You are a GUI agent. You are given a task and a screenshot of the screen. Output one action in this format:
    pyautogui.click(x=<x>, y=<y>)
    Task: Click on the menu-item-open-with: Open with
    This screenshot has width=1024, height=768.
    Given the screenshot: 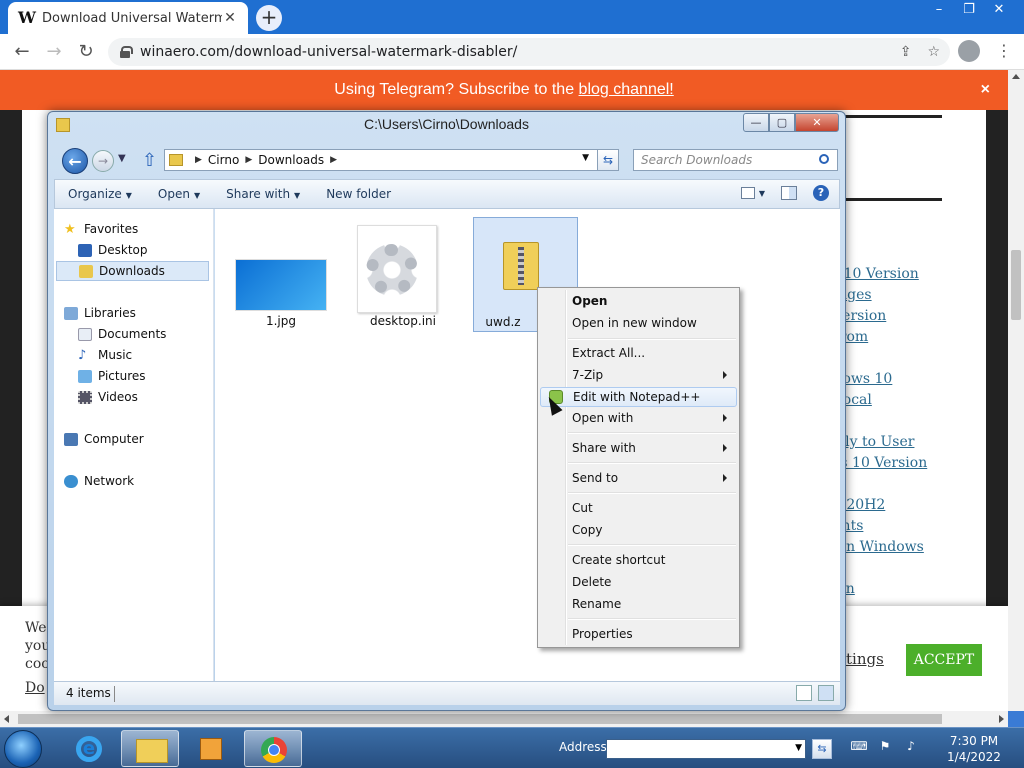 What is the action you would take?
    pyautogui.click(x=638, y=418)
    